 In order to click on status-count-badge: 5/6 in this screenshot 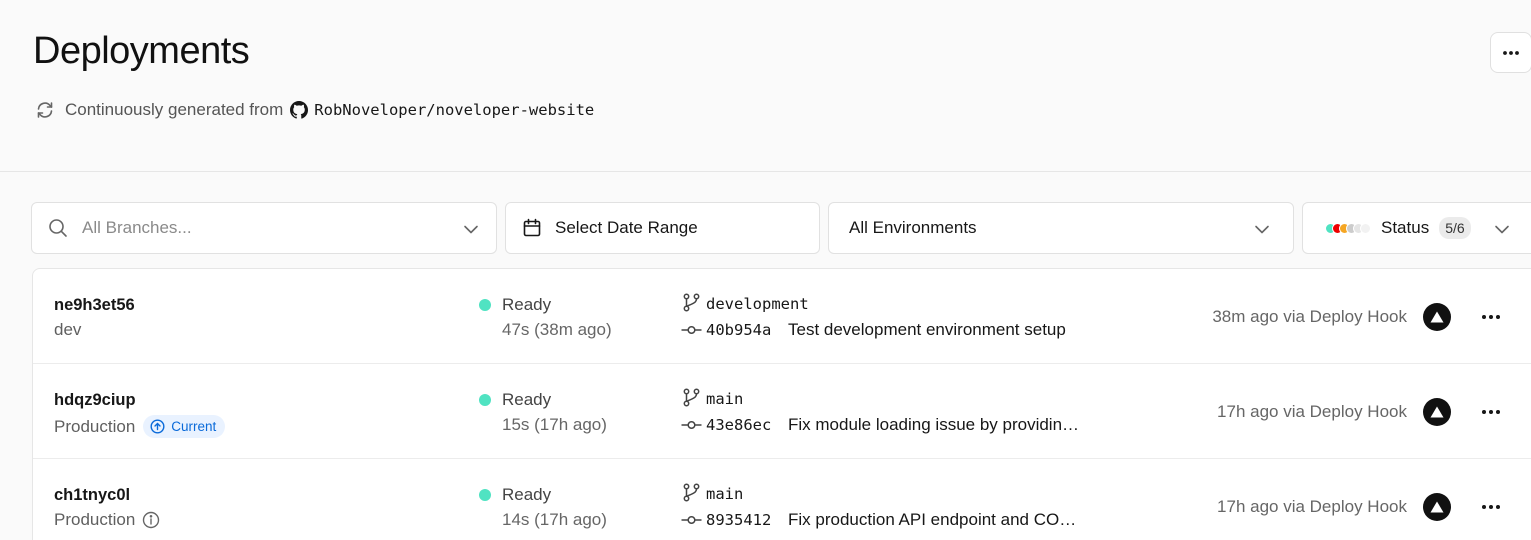, I will do `click(1455, 228)`.